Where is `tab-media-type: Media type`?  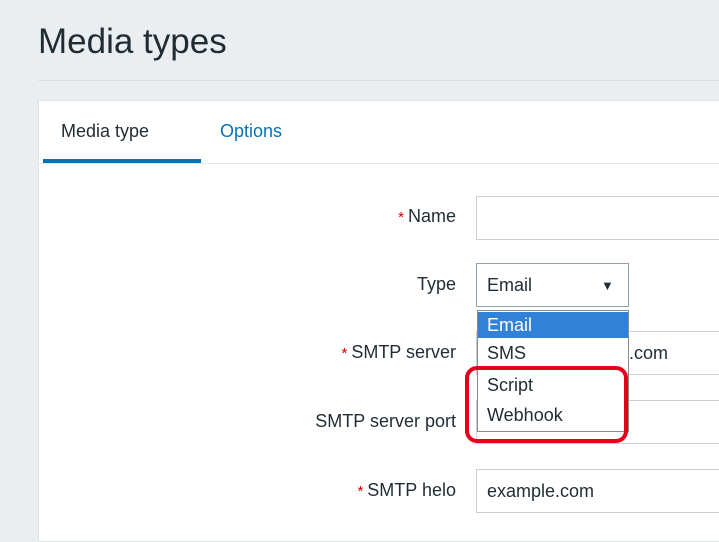
tab-media-type: Media type is located at coordinates (105, 131).